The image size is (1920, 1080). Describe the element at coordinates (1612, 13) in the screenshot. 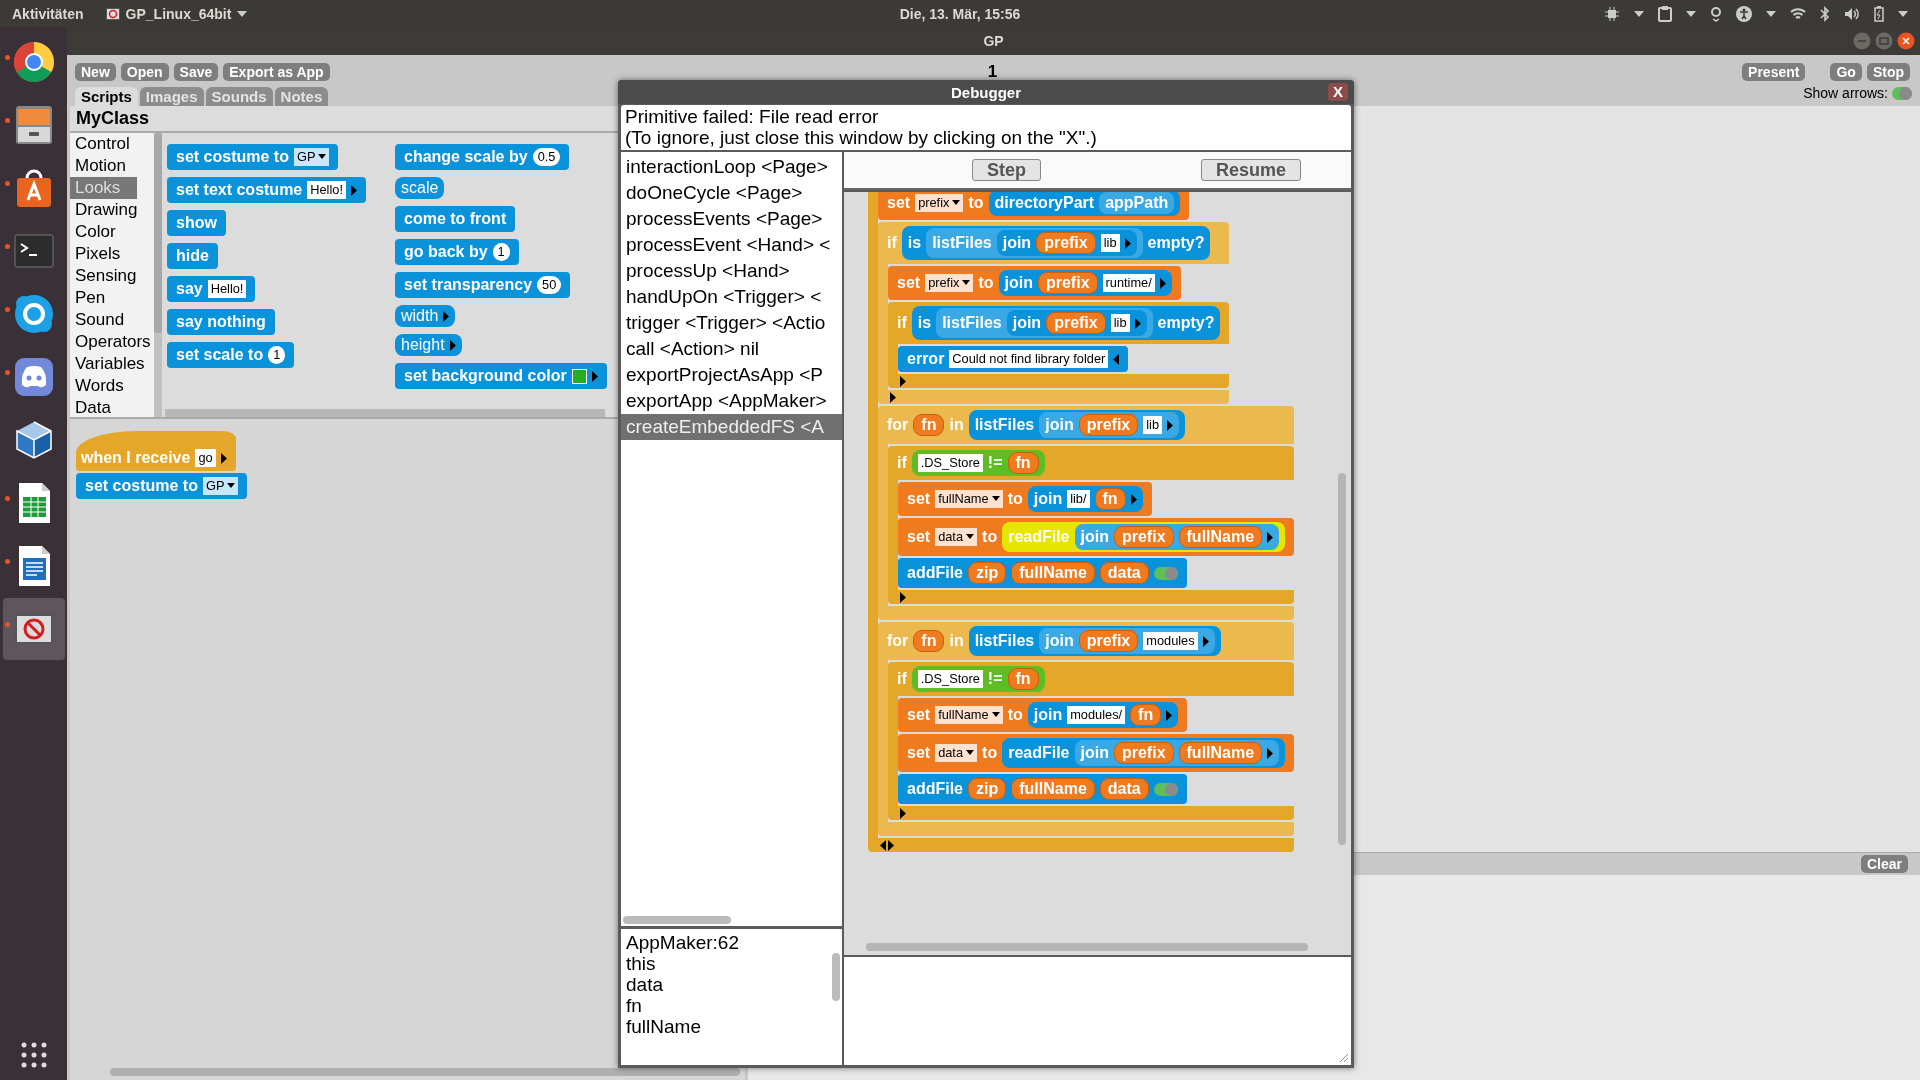

I see `chip-icon` at that location.